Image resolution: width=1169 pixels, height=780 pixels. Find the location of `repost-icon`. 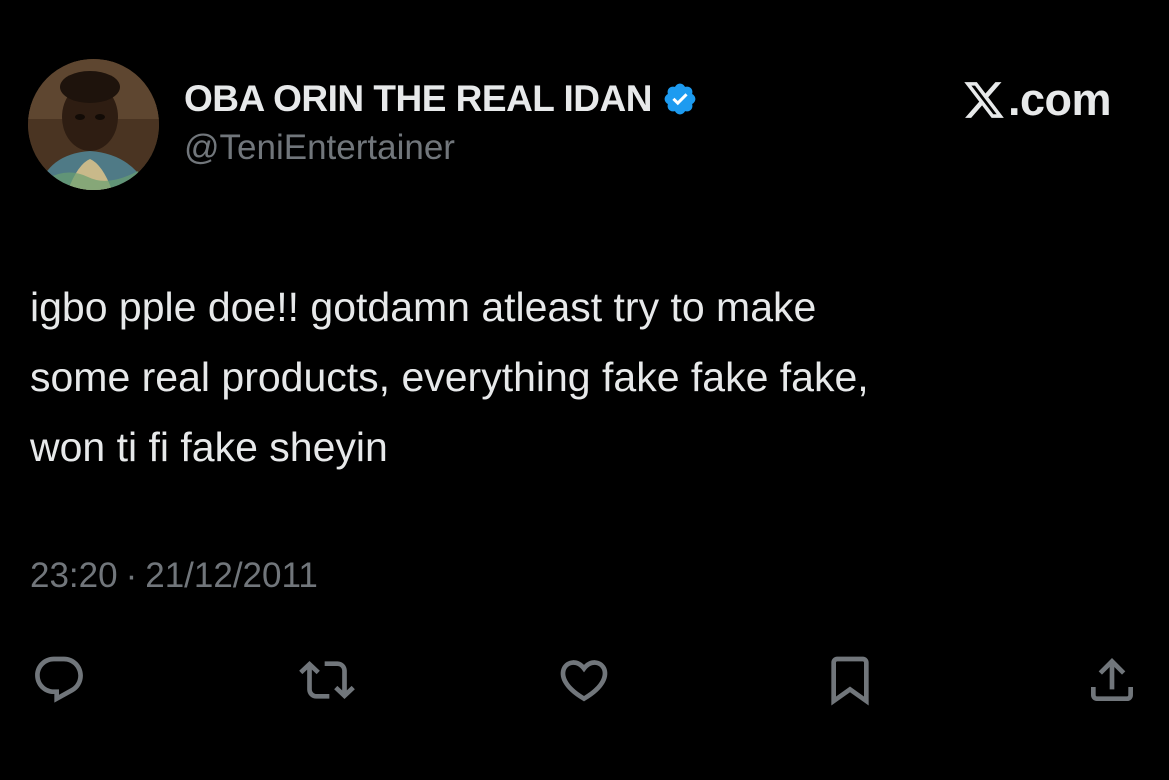

repost-icon is located at coordinates (327, 680).